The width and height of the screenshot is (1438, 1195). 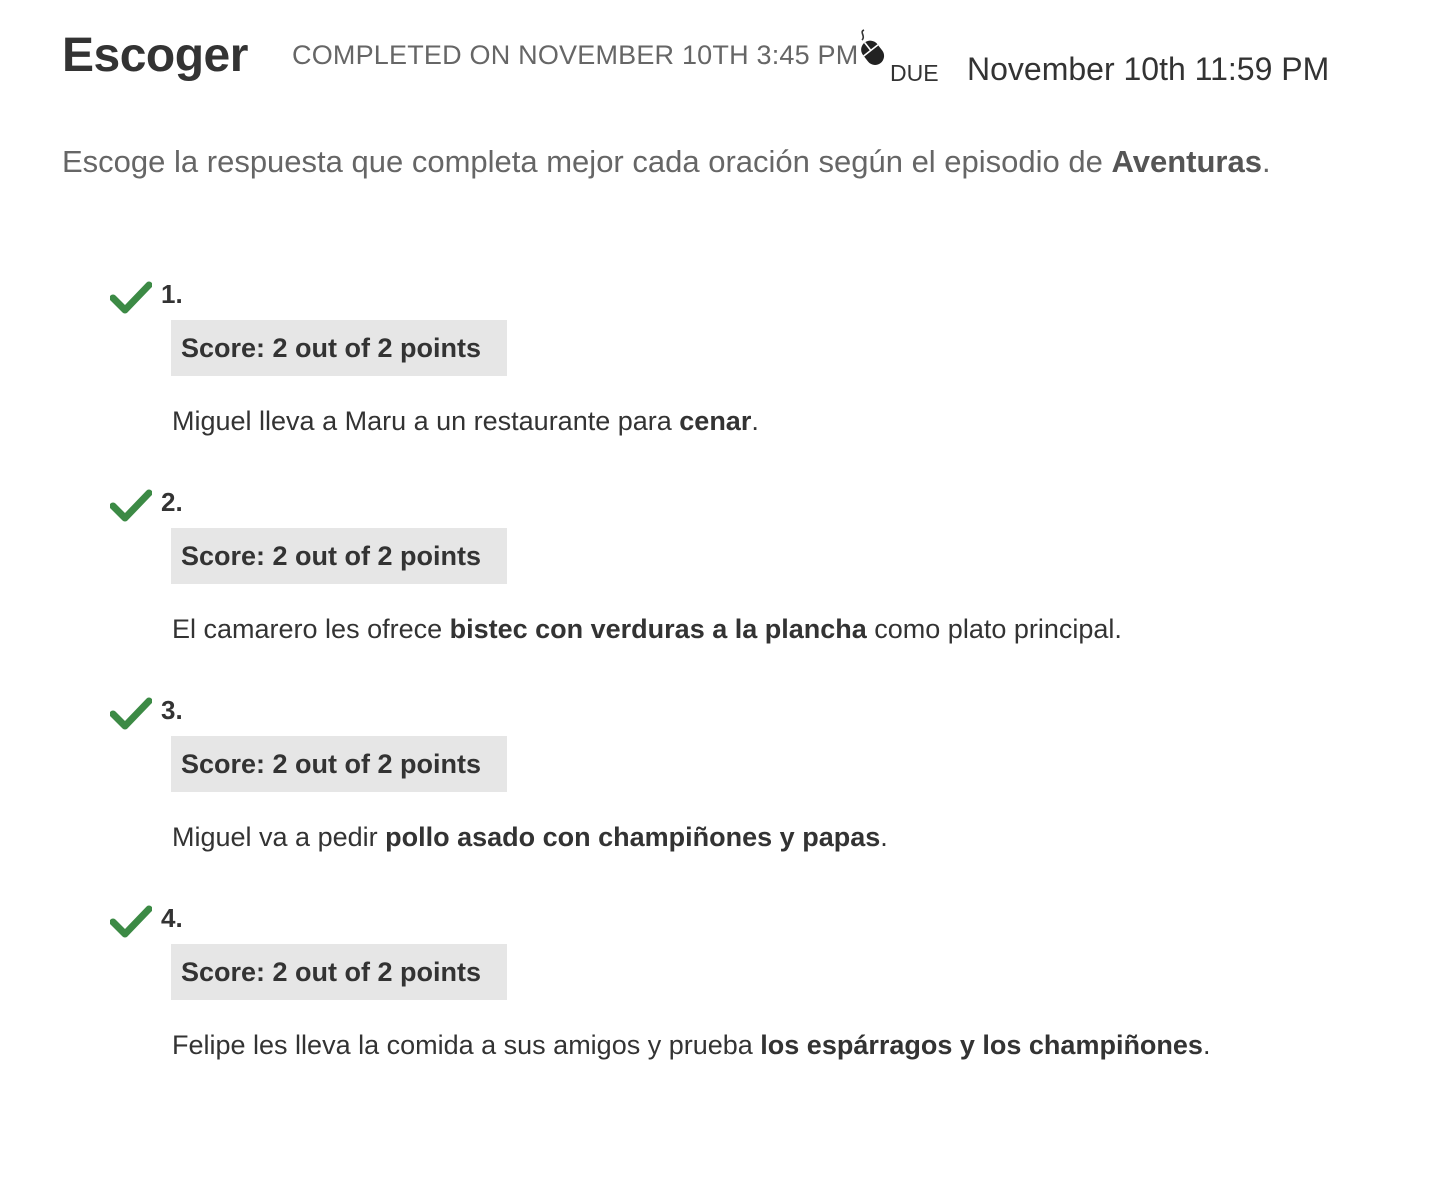 I want to click on question-number: 4., so click(x=172, y=918).